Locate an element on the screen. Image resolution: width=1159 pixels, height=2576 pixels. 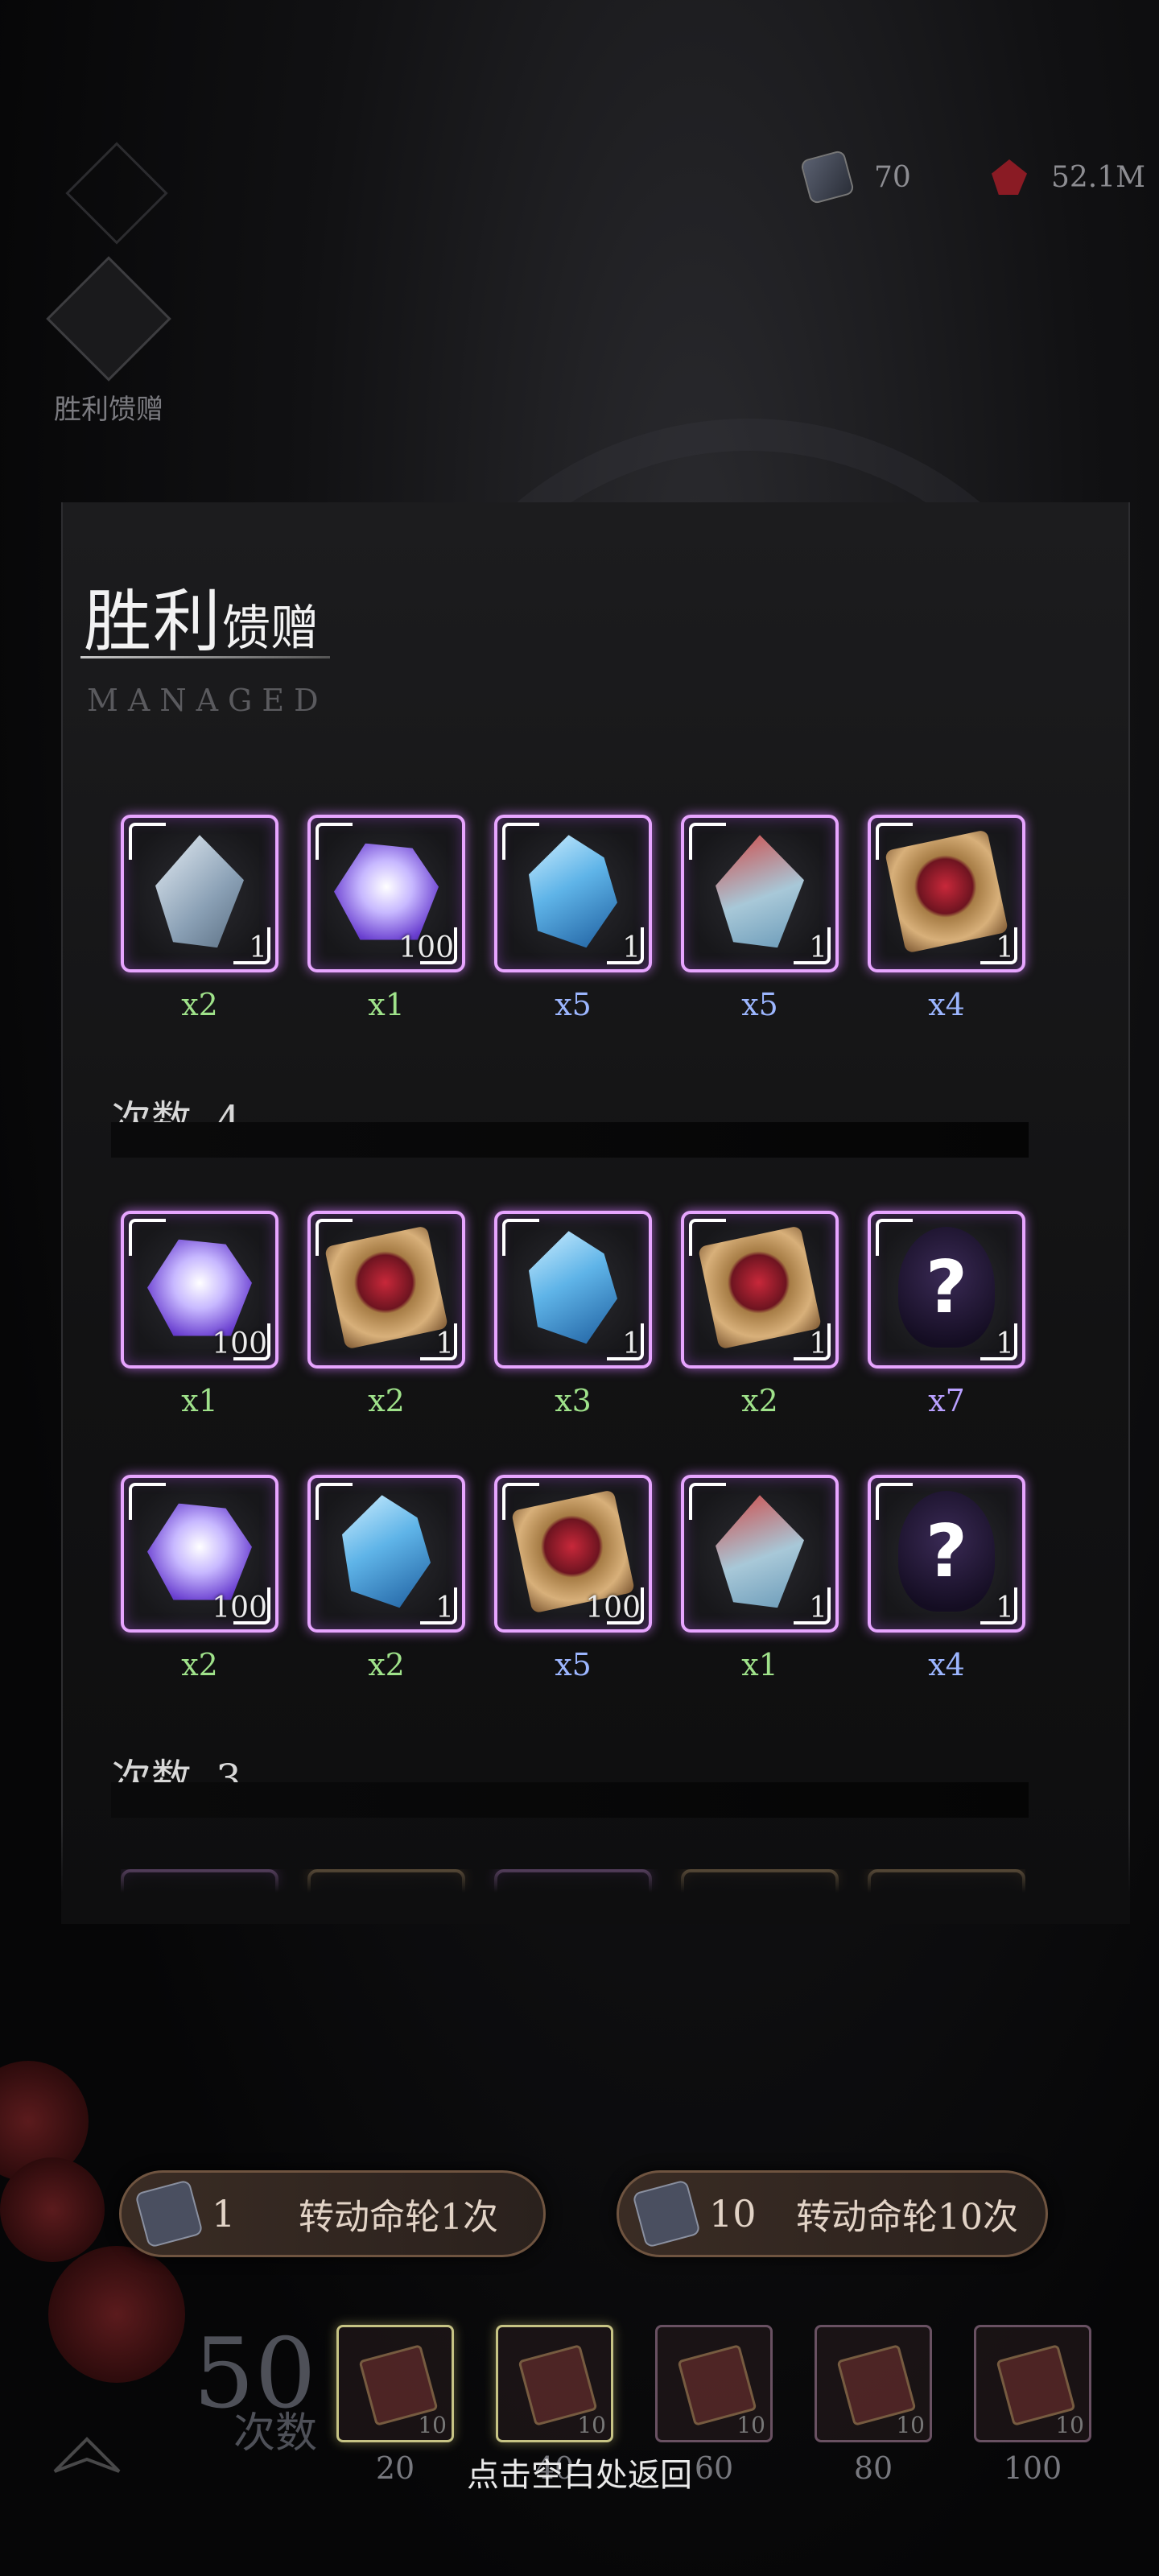
reward-cell: 100 x5 is located at coordinates (573, 1578).